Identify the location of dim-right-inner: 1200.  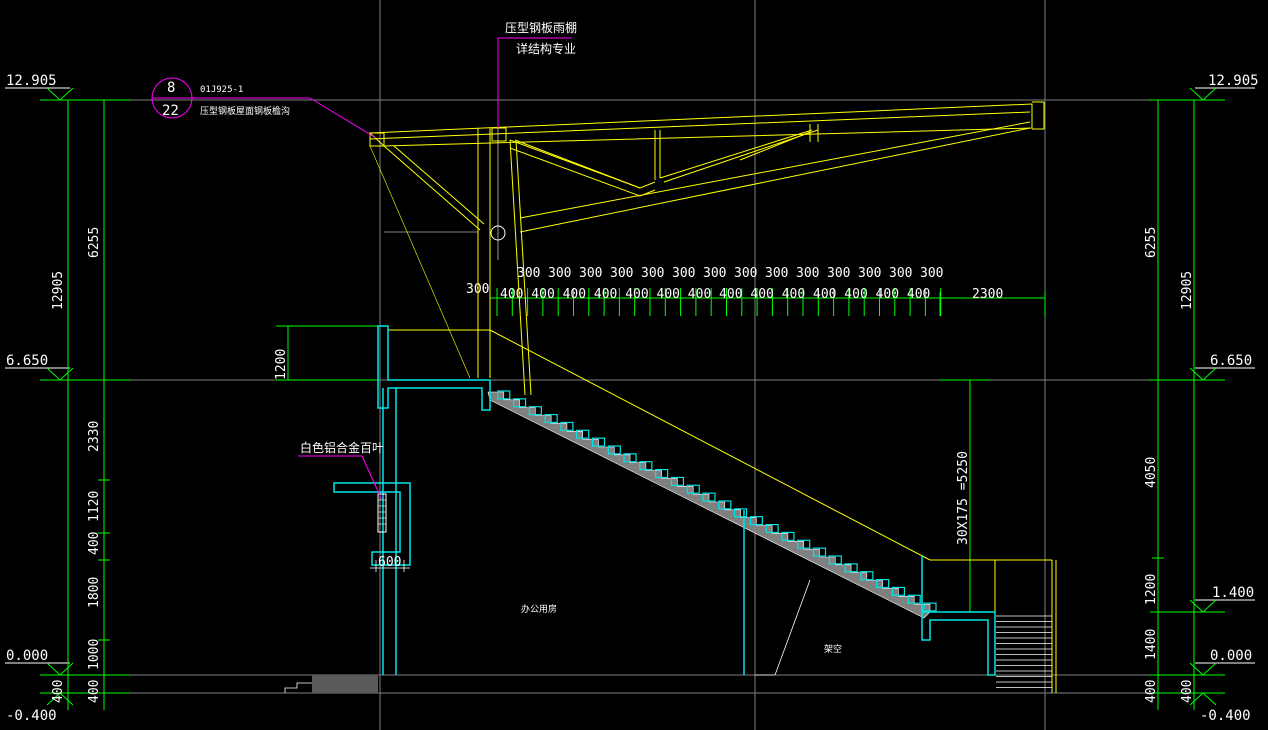
(1151, 589).